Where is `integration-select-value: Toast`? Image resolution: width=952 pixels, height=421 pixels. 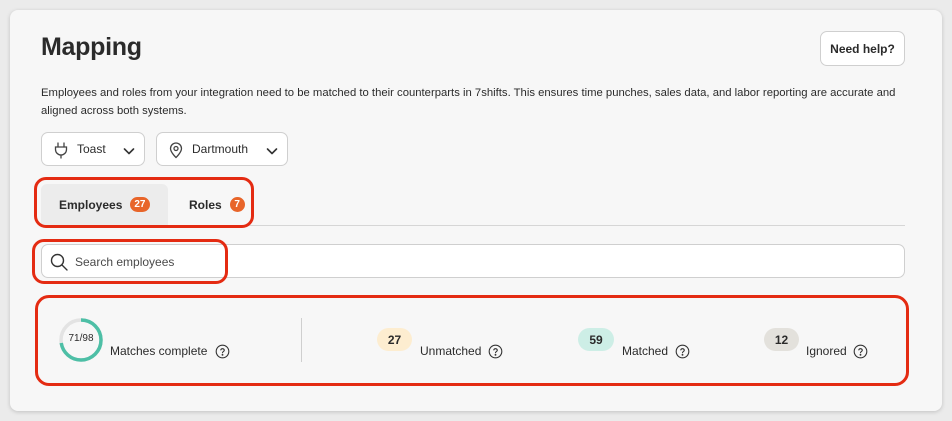
integration-select-value: Toast is located at coordinates (91, 149).